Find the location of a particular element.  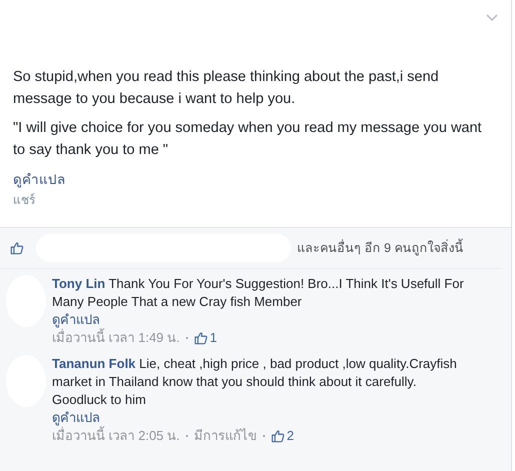

comment-time: เมื่อวานนี้ เวลา 1:49 น. is located at coordinates (116, 338).